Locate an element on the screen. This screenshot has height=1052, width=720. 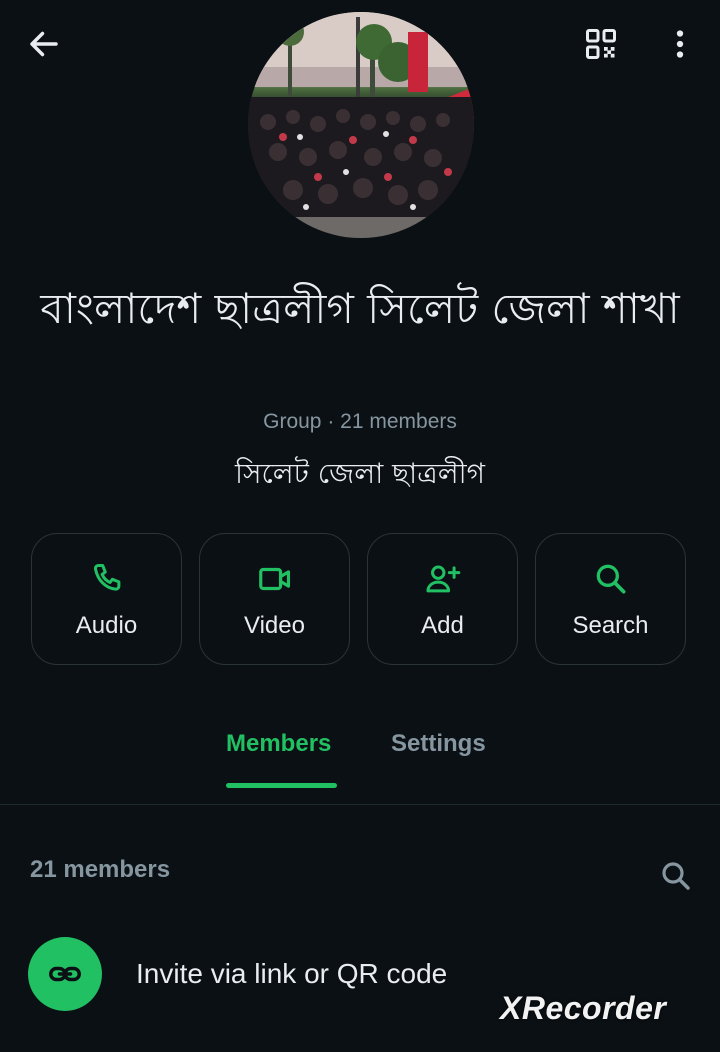
members-search-button is located at coordinates (676, 876).